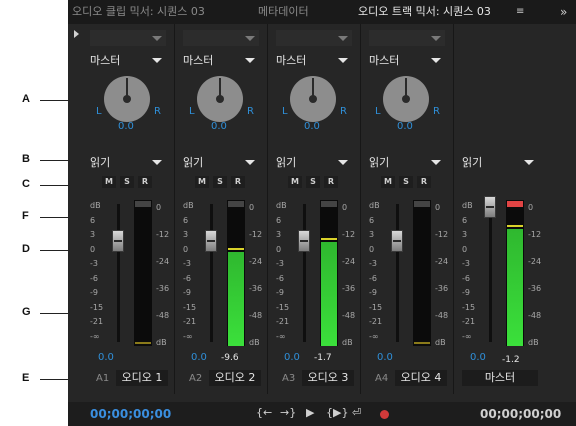 The image size is (576, 426). Describe the element at coordinates (322, 414) in the screenshot. I see `transport-bar: 00;00;00;00 {← →} ▶ {▶} ⏎ 00;00;00;00` at that location.